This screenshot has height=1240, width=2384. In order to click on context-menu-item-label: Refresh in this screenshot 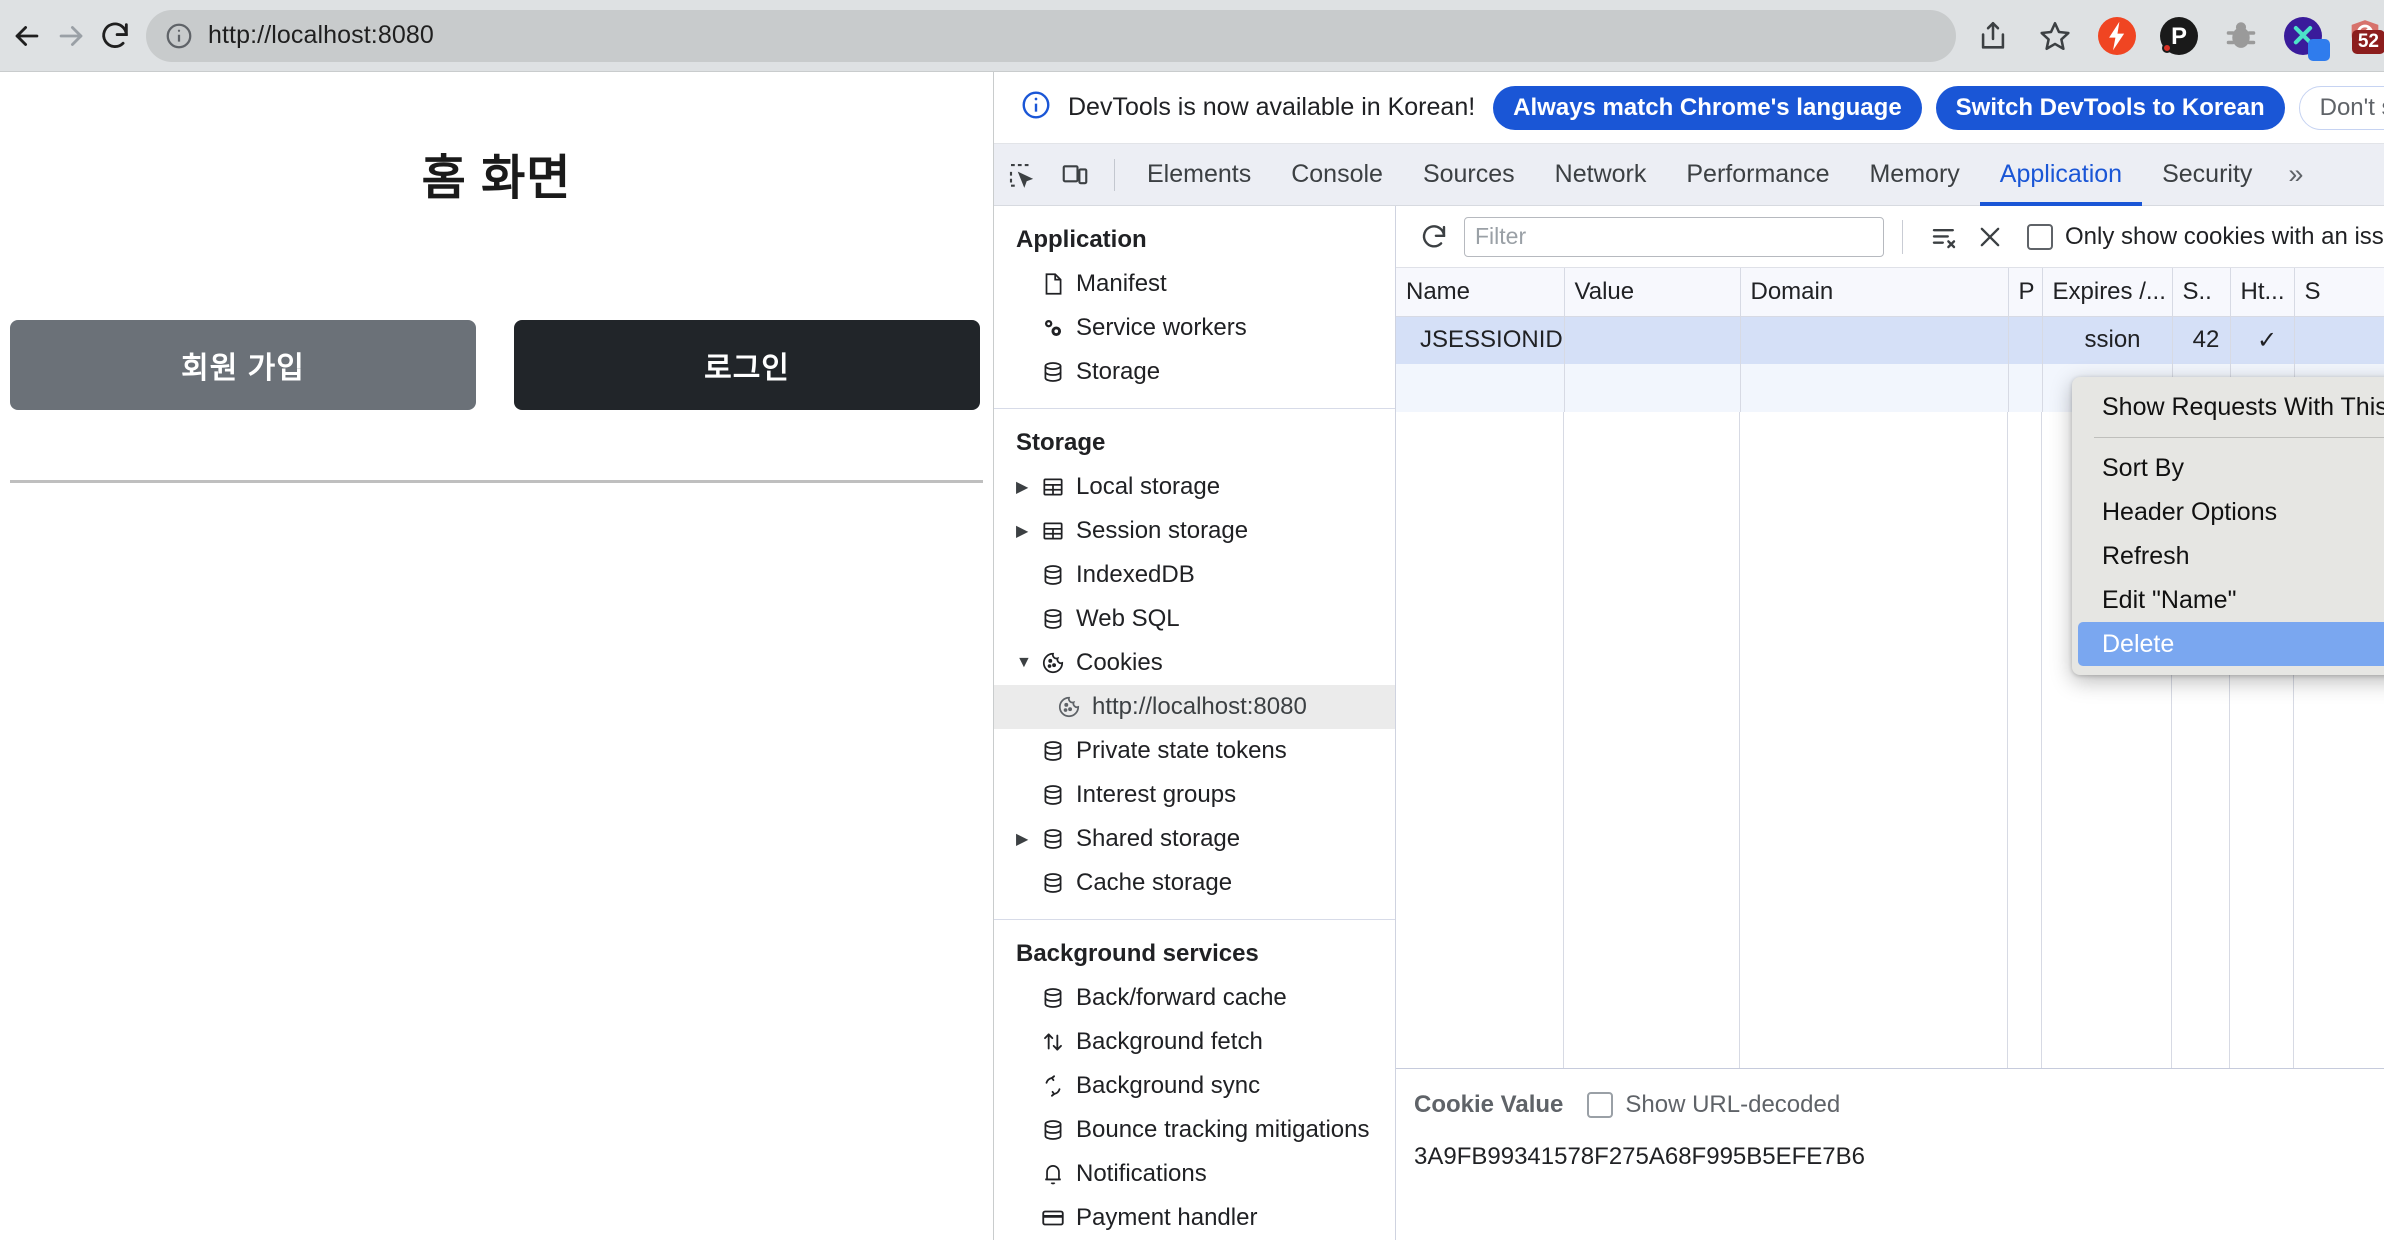, I will do `click(2146, 555)`.